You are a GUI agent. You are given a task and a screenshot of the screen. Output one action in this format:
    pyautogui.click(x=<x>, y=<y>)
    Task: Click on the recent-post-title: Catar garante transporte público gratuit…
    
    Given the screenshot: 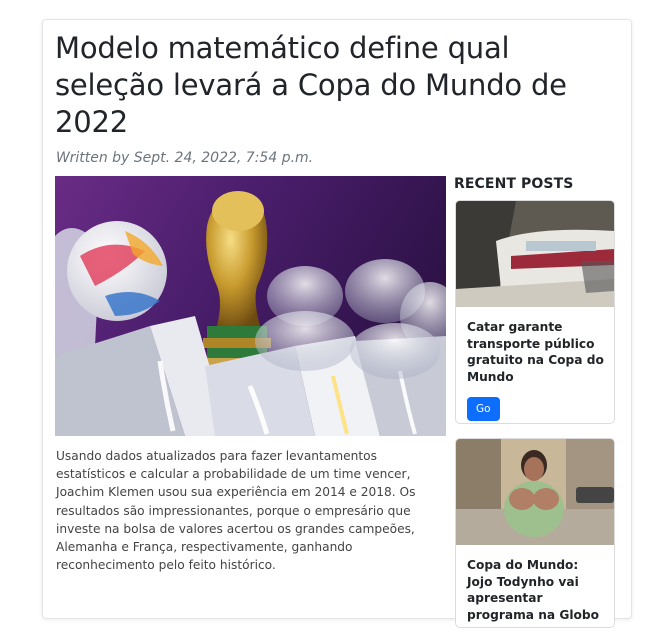 What is the action you would take?
    pyautogui.click(x=535, y=352)
    